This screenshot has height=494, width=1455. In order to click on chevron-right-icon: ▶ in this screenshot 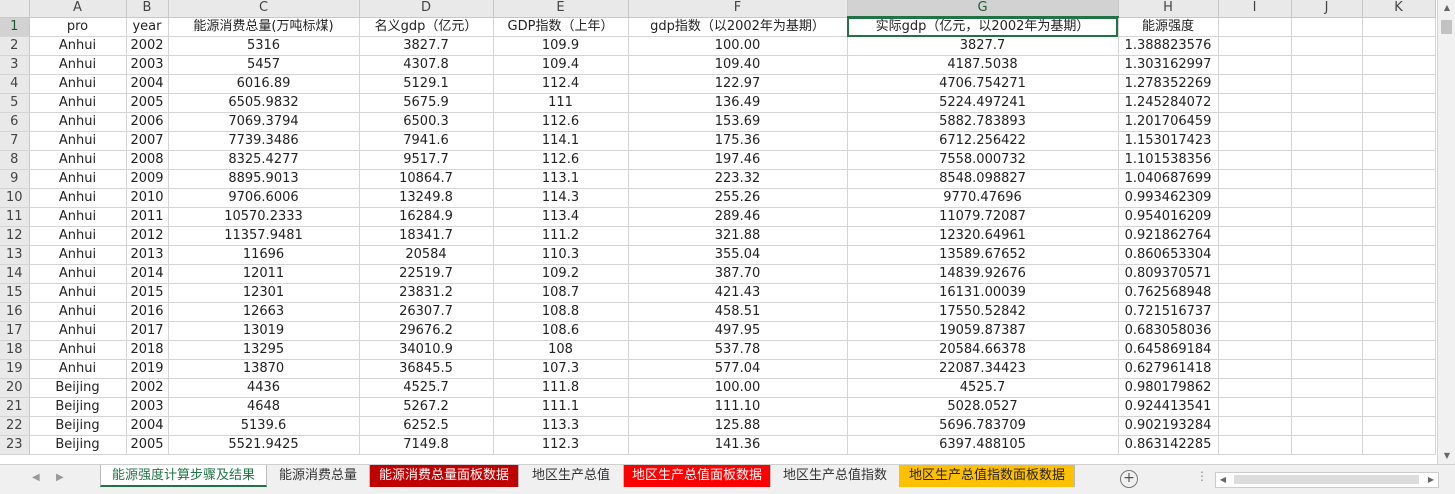, I will do `click(60, 477)`.